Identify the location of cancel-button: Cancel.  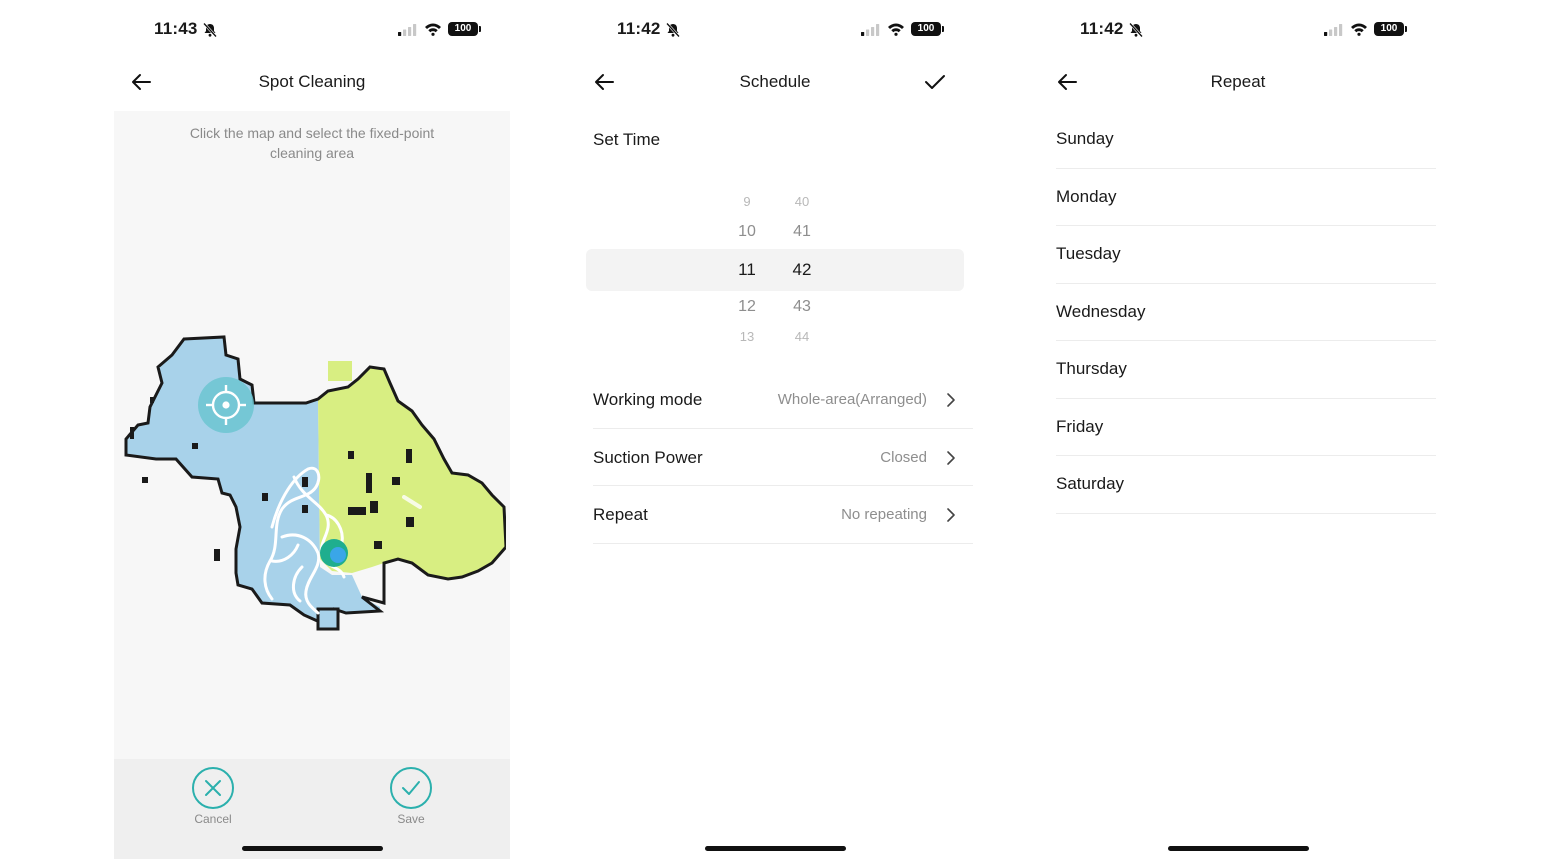
(213, 796).